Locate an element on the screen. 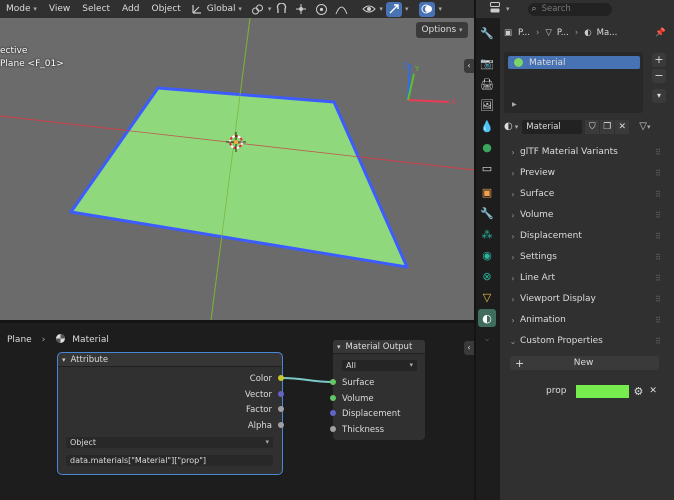 Image resolution: width=674 pixels, height=500 pixels. output-target-dropdown: All ▾ is located at coordinates (379, 365).